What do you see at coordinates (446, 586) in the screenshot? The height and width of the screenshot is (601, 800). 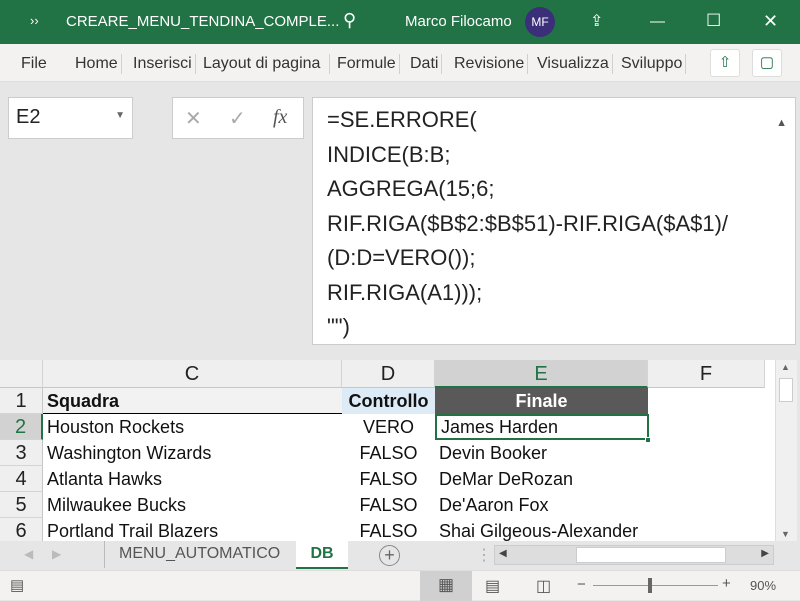 I see `normal-view-icon: ▦` at bounding box center [446, 586].